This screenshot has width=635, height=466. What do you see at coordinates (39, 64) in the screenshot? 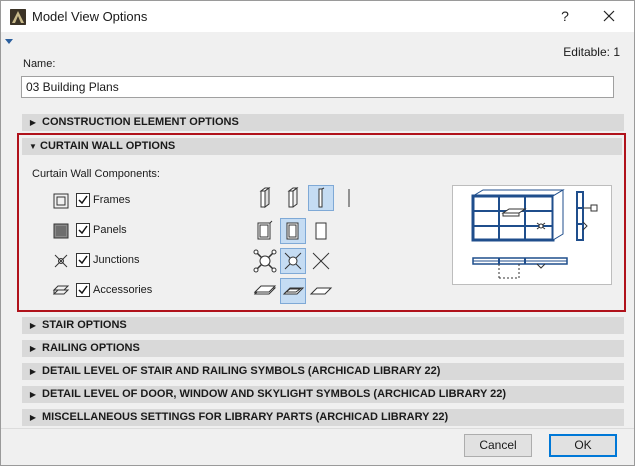
I see `name-label: Name:` at bounding box center [39, 64].